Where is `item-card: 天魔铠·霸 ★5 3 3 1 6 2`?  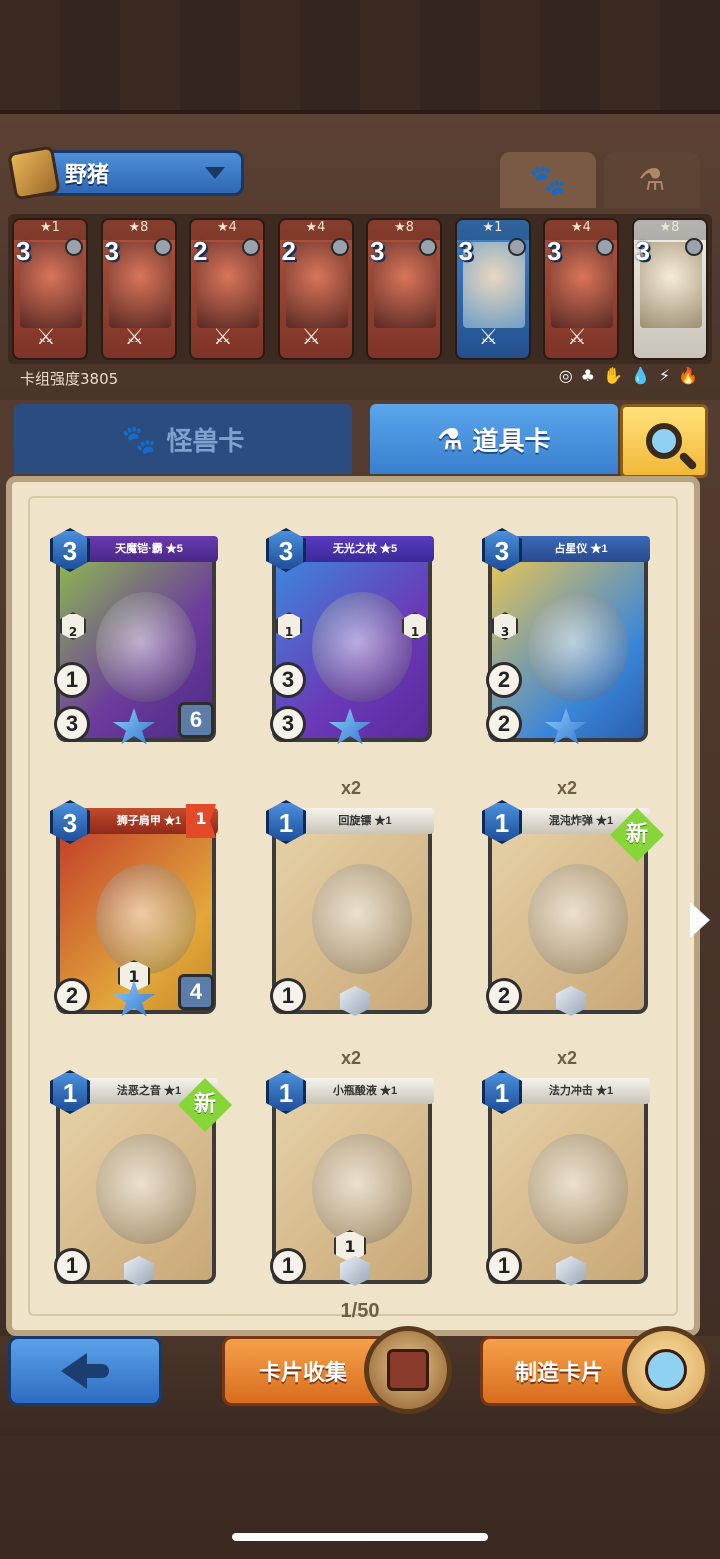 item-card: 天魔铠·霸 ★5 3 3 1 6 2 is located at coordinates (135, 636).